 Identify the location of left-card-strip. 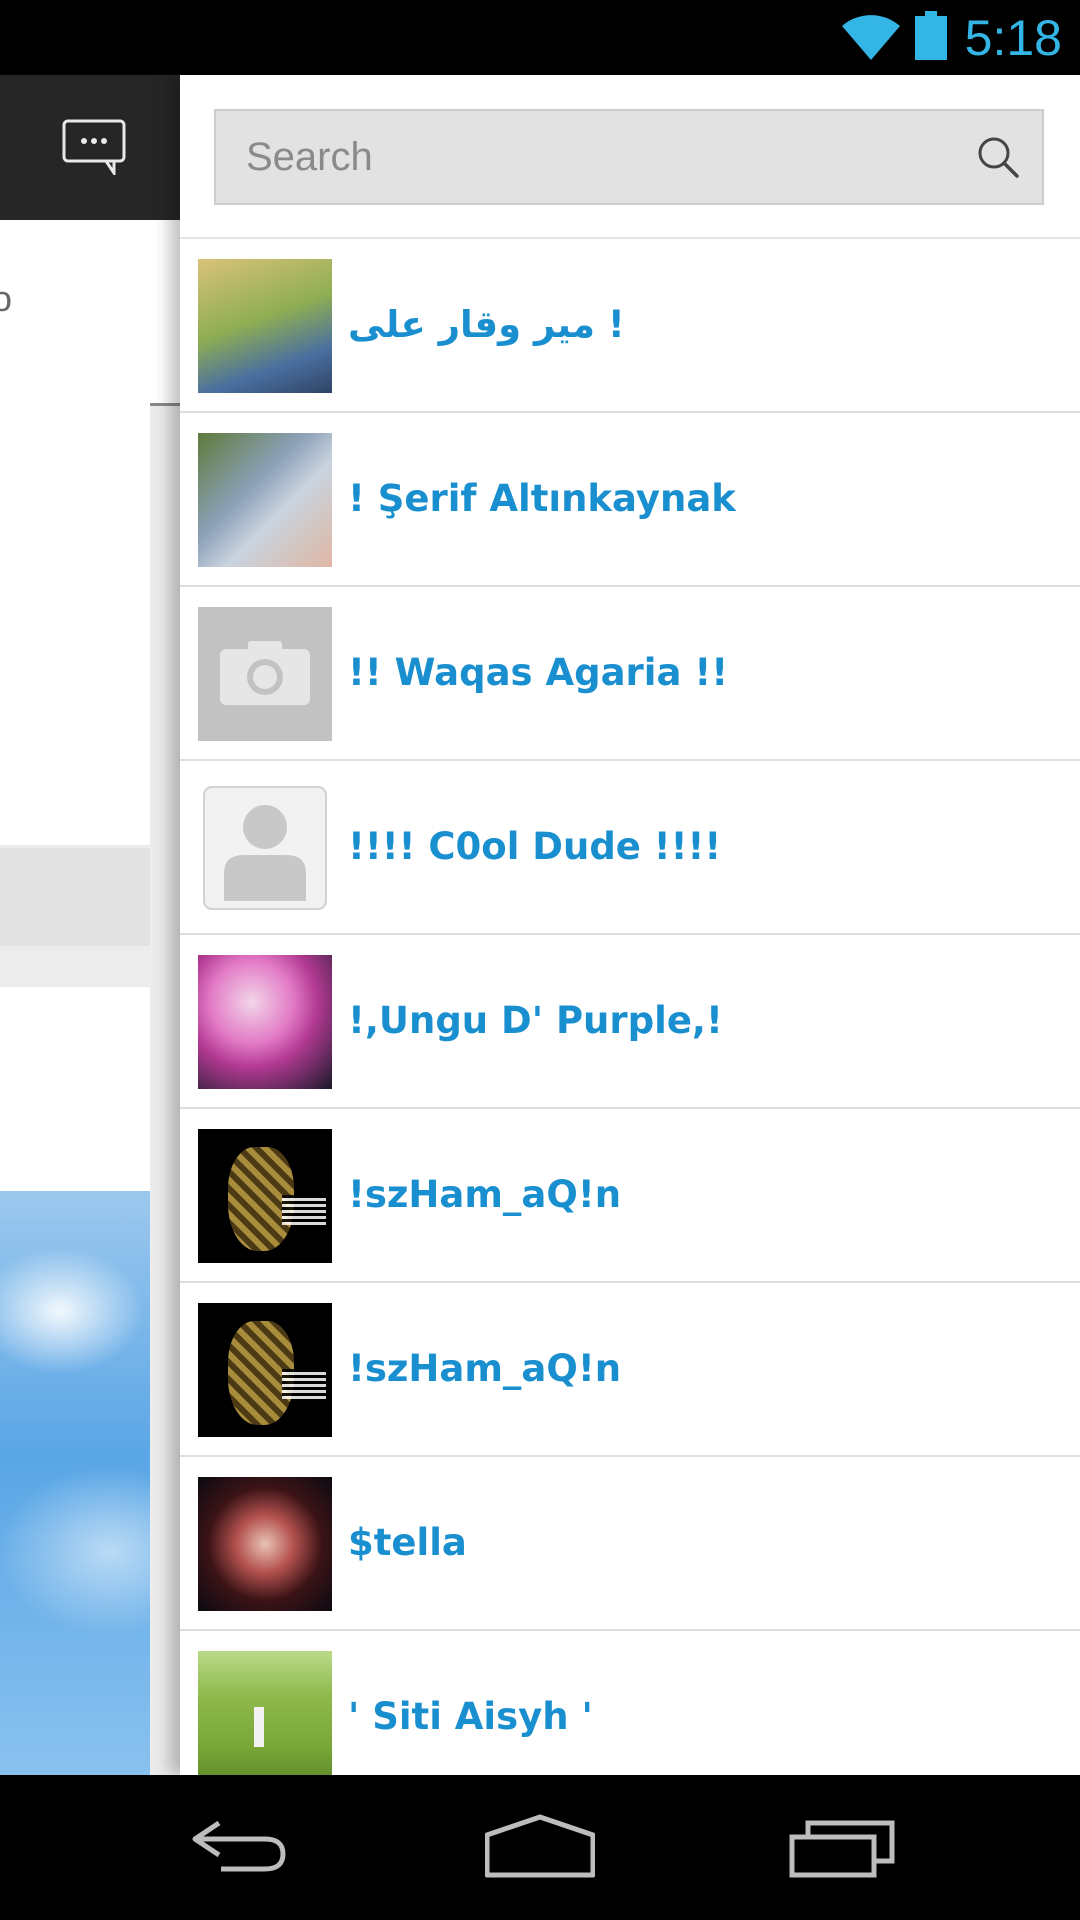
(75, 897).